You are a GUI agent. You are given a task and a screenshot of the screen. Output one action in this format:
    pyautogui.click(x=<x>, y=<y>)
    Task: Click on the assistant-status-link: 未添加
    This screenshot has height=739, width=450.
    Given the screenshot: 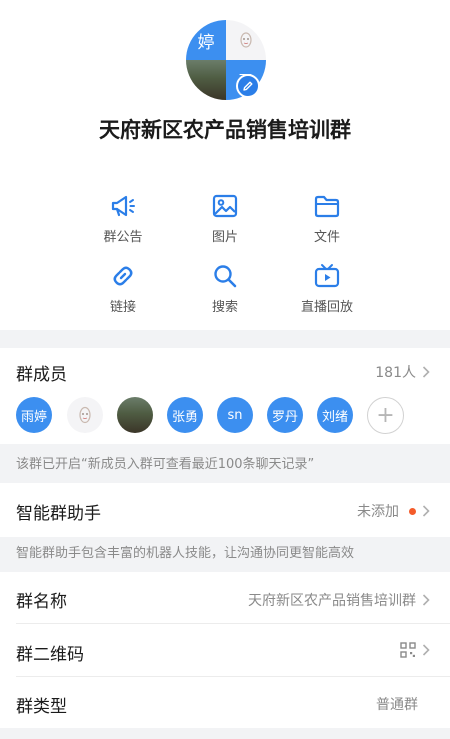 What is the action you would take?
    pyautogui.click(x=393, y=511)
    